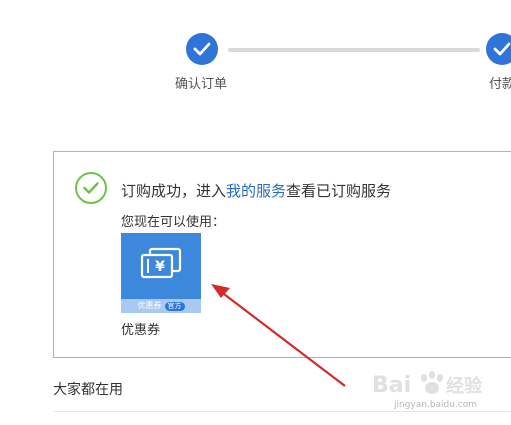 Image resolution: width=511 pixels, height=425 pixels. What do you see at coordinates (88, 390) in the screenshot?
I see `section-title-everyone-uses: 大家都在用` at bounding box center [88, 390].